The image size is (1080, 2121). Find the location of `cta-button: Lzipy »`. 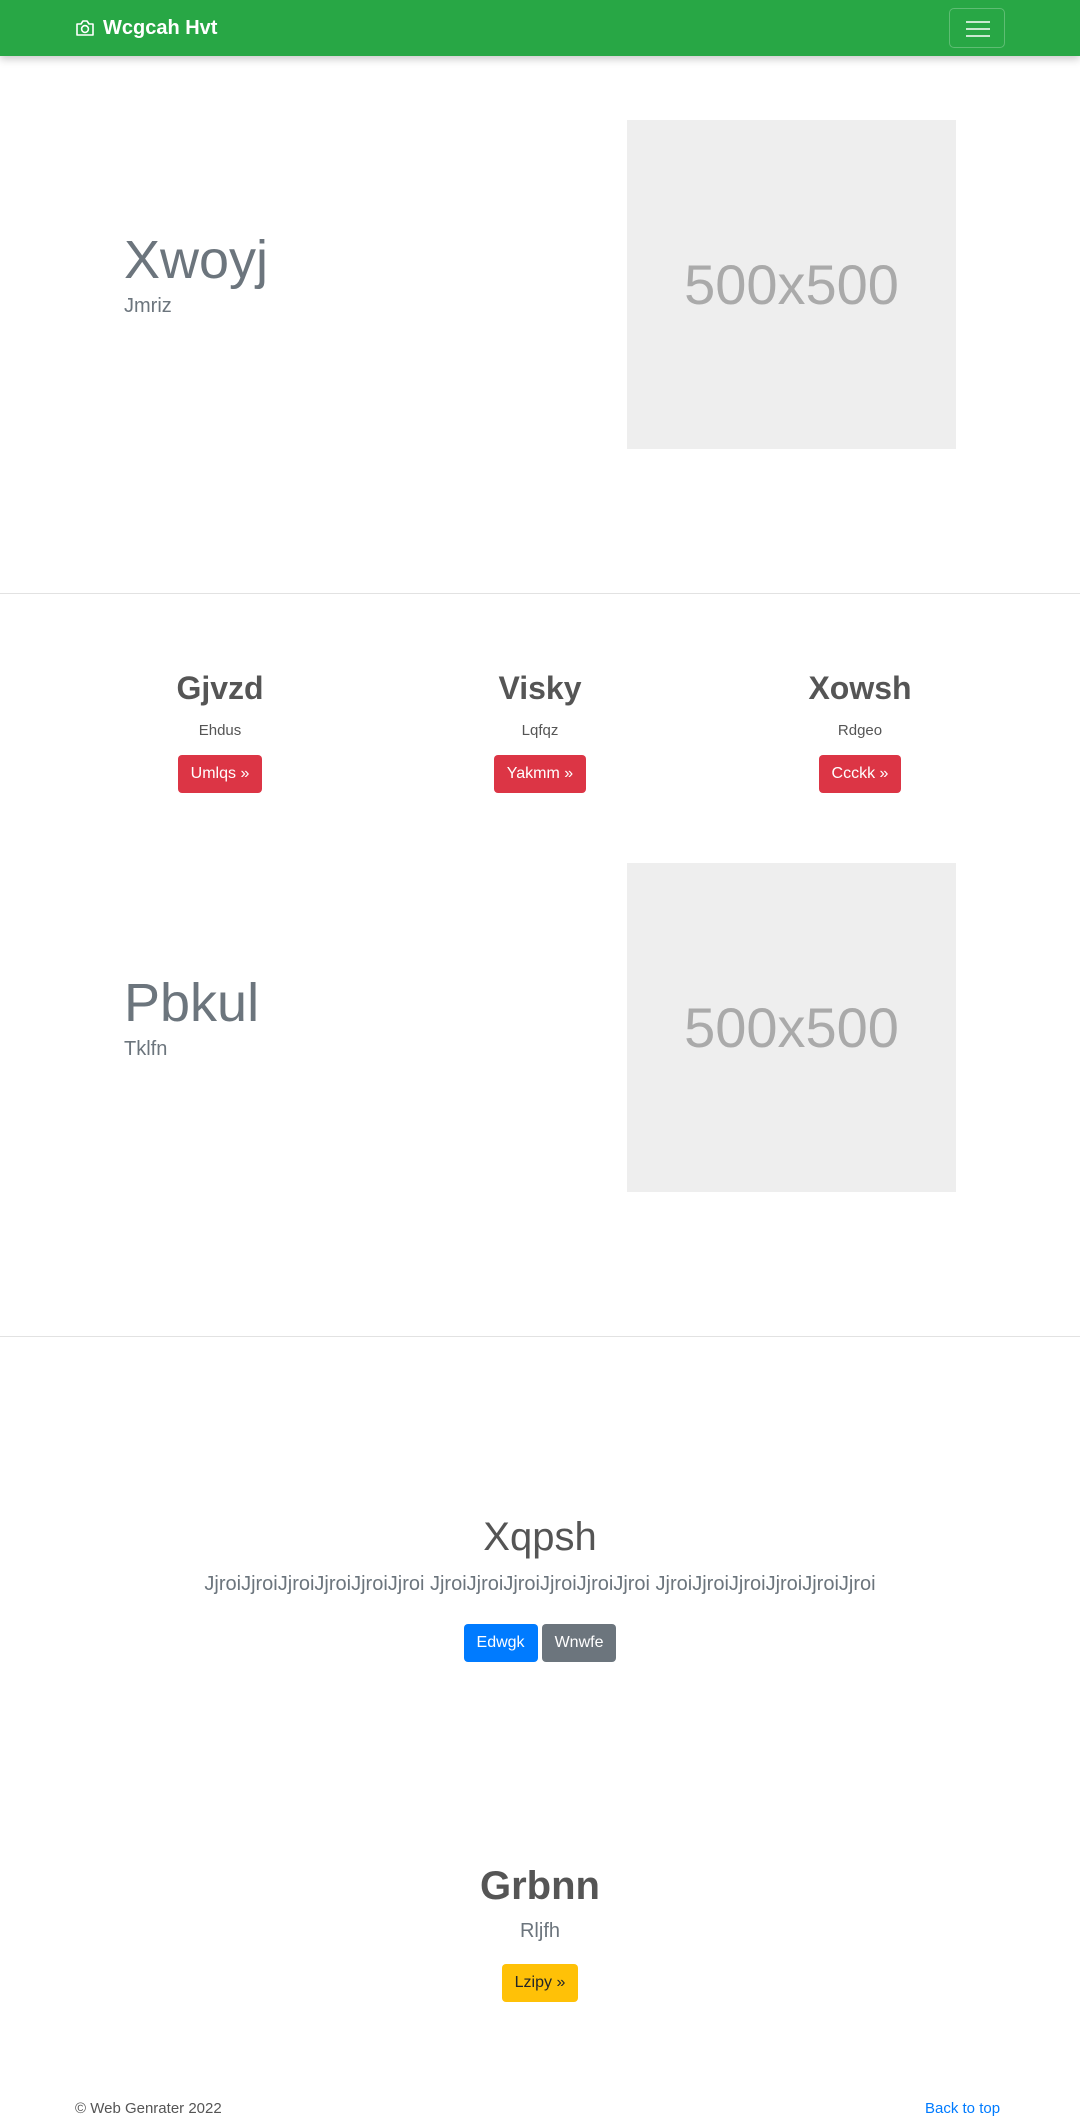

cta-button: Lzipy » is located at coordinates (540, 1983).